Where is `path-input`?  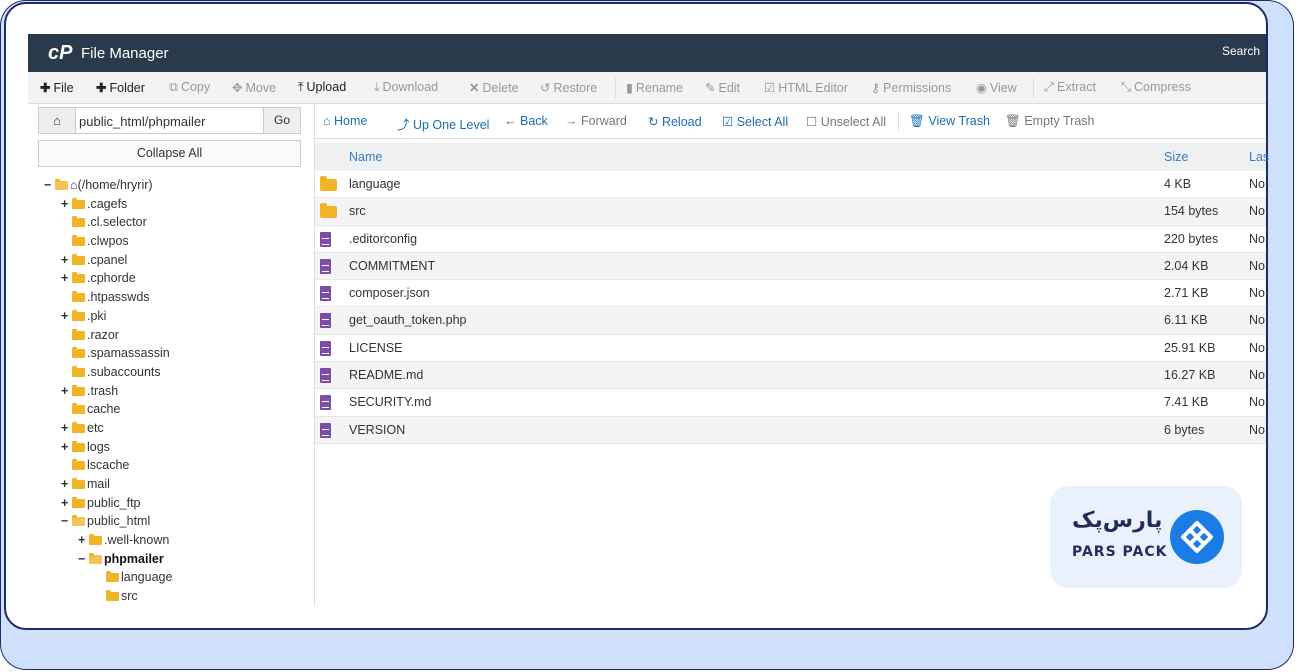
path-input is located at coordinates (171, 121).